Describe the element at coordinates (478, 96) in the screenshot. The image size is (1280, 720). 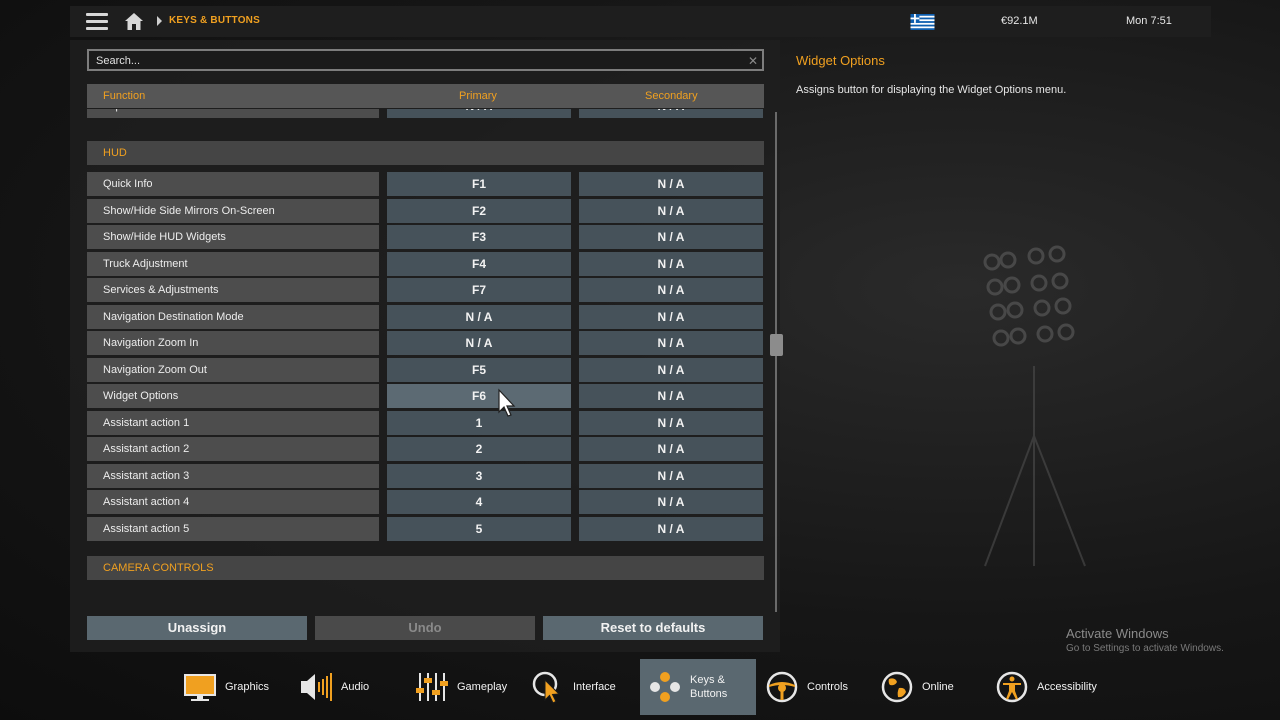
I see `column-primary: Primary` at that location.